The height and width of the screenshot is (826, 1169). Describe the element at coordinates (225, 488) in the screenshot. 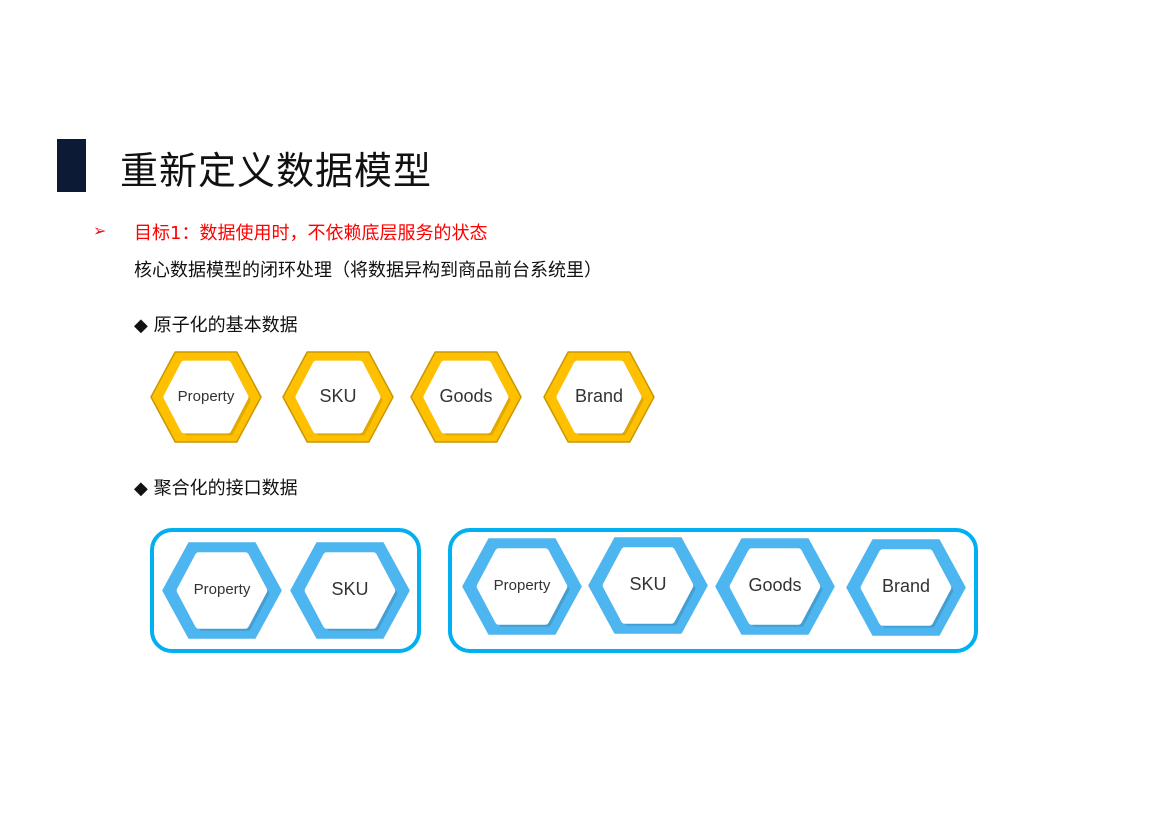

I see `section-aggregate-label: 聚合化的接口数据` at that location.